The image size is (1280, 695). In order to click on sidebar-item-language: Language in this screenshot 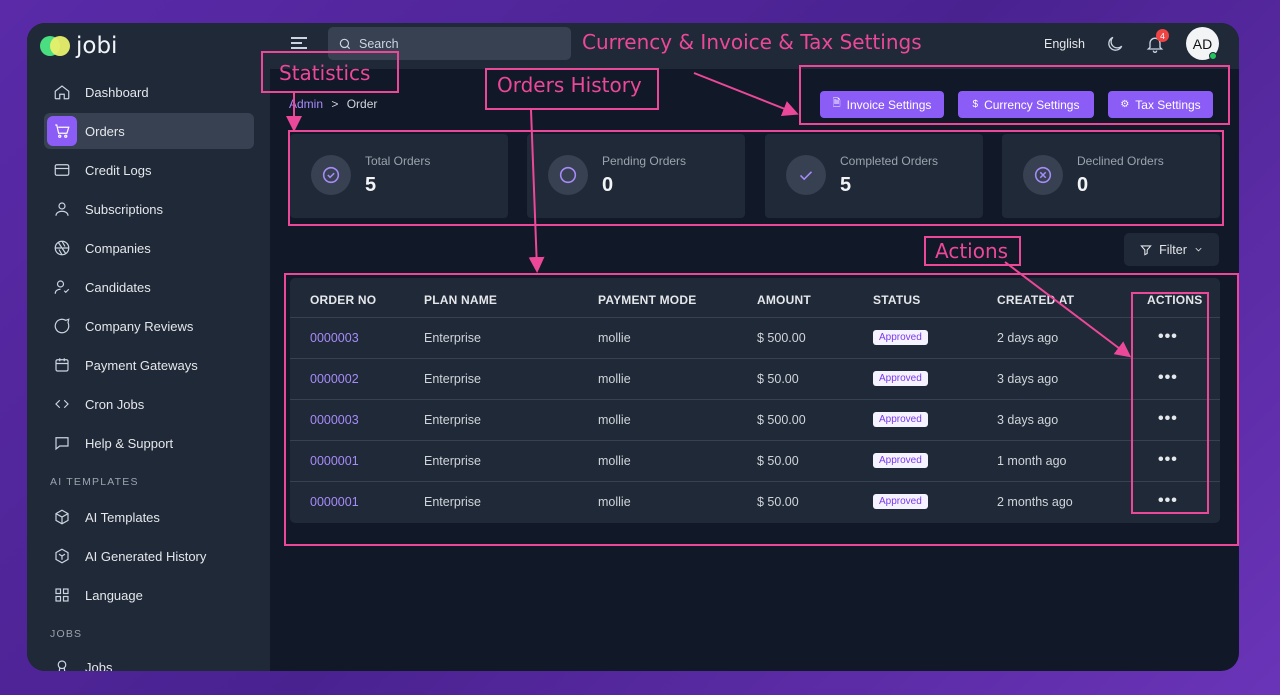, I will do `click(149, 595)`.